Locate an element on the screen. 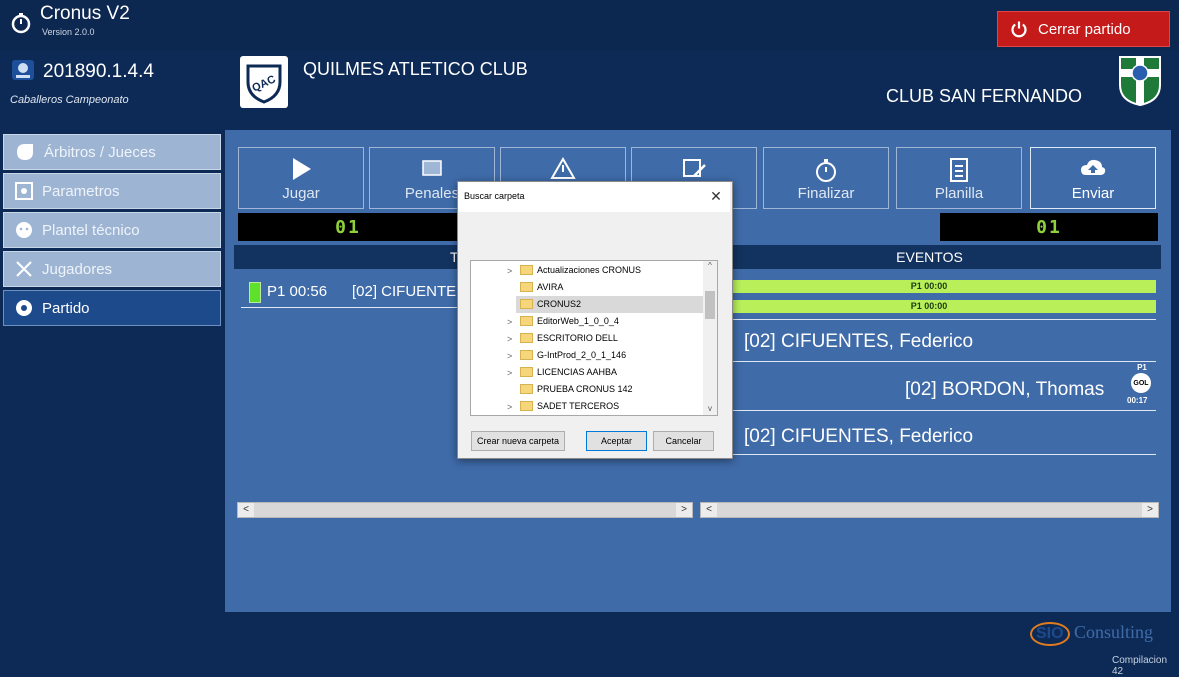 This screenshot has width=1179, height=677. sheet-button: Planilla is located at coordinates (959, 178).